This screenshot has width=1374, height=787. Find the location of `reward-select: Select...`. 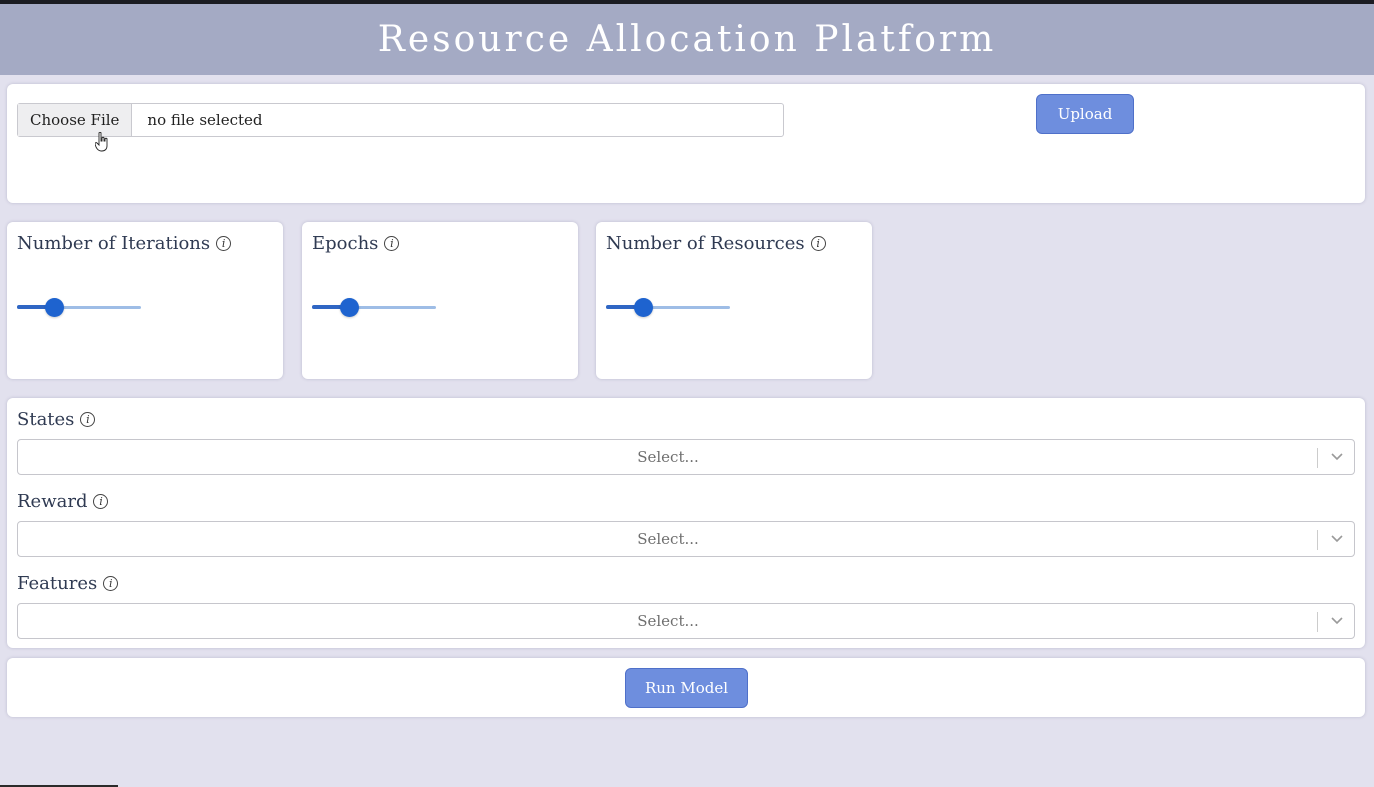

reward-select: Select... is located at coordinates (686, 539).